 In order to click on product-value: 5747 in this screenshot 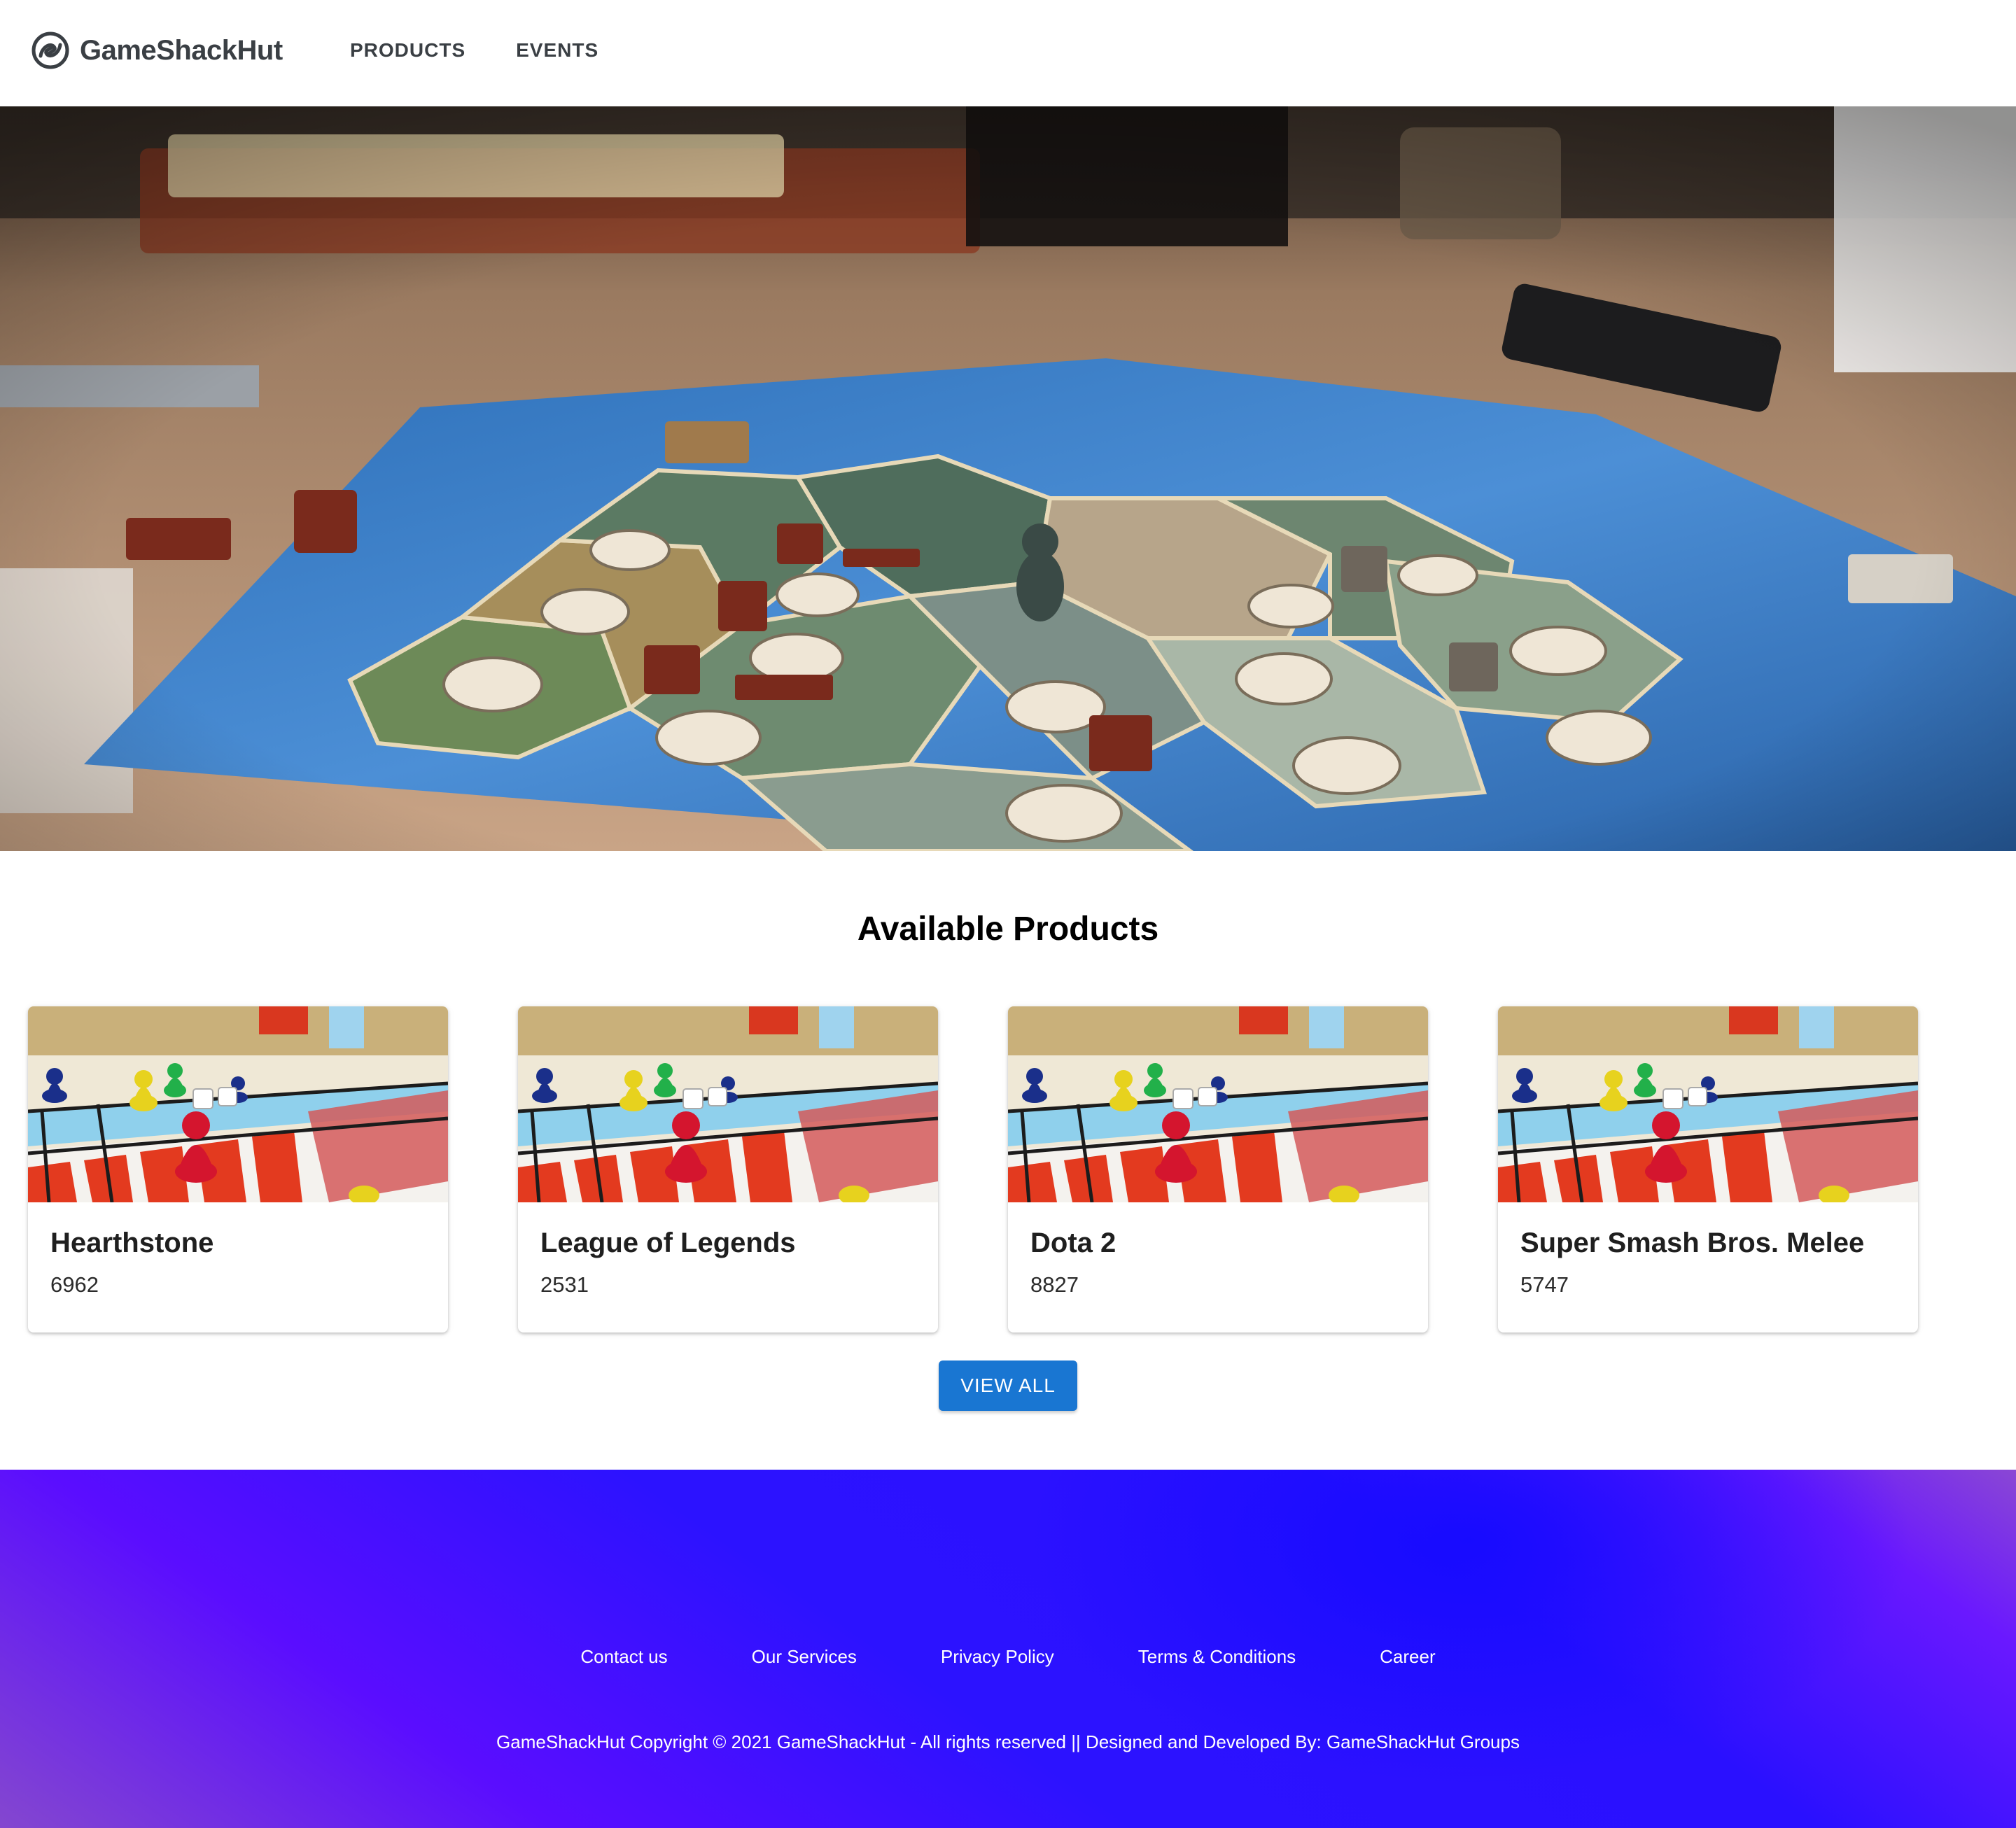, I will do `click(1544, 1284)`.